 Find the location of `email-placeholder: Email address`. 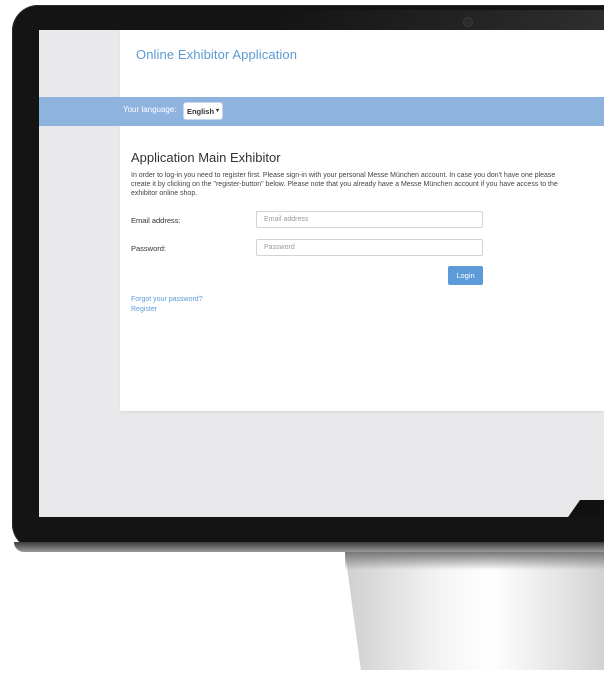

email-placeholder: Email address is located at coordinates (286, 219).